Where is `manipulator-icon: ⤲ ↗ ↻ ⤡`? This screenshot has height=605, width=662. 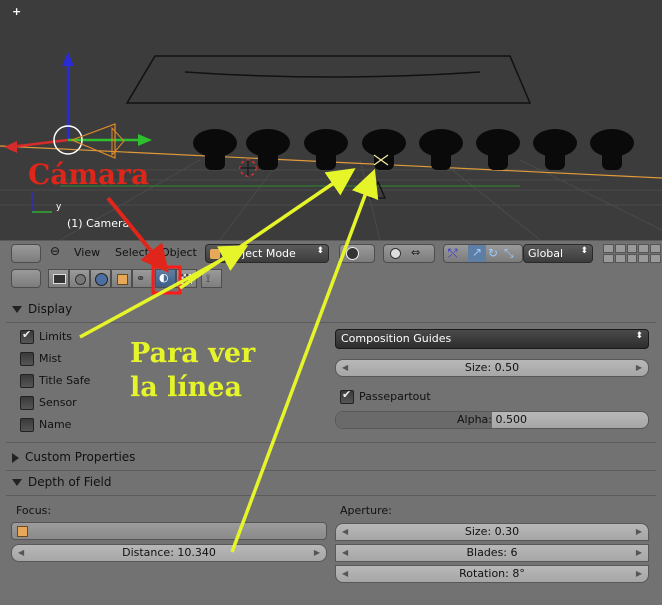
manipulator-icon: ⤲ ↗ ↻ ⤡ is located at coordinates (483, 253).